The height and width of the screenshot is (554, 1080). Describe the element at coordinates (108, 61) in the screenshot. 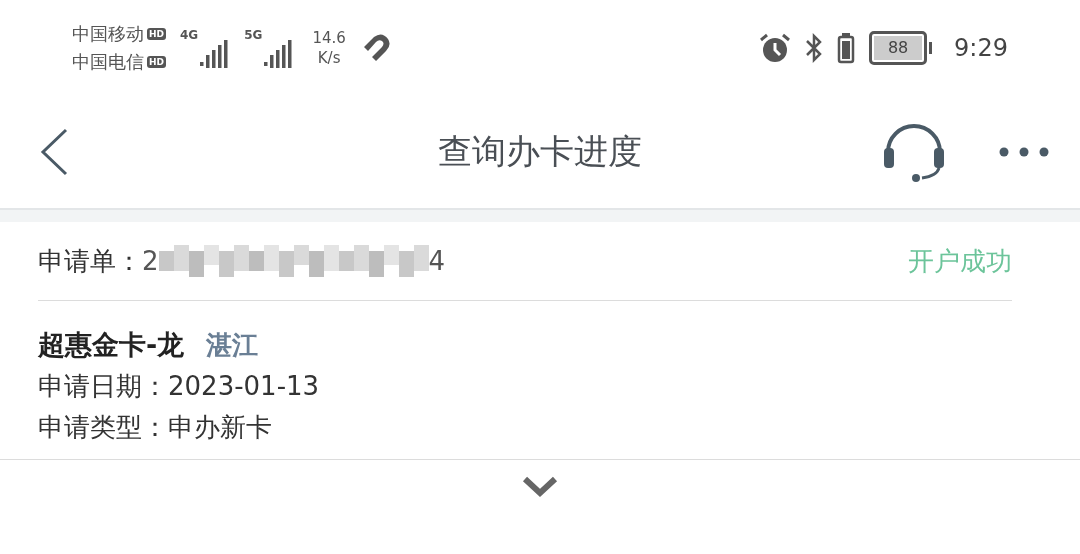

I see `carrier-name: 中国电信` at that location.